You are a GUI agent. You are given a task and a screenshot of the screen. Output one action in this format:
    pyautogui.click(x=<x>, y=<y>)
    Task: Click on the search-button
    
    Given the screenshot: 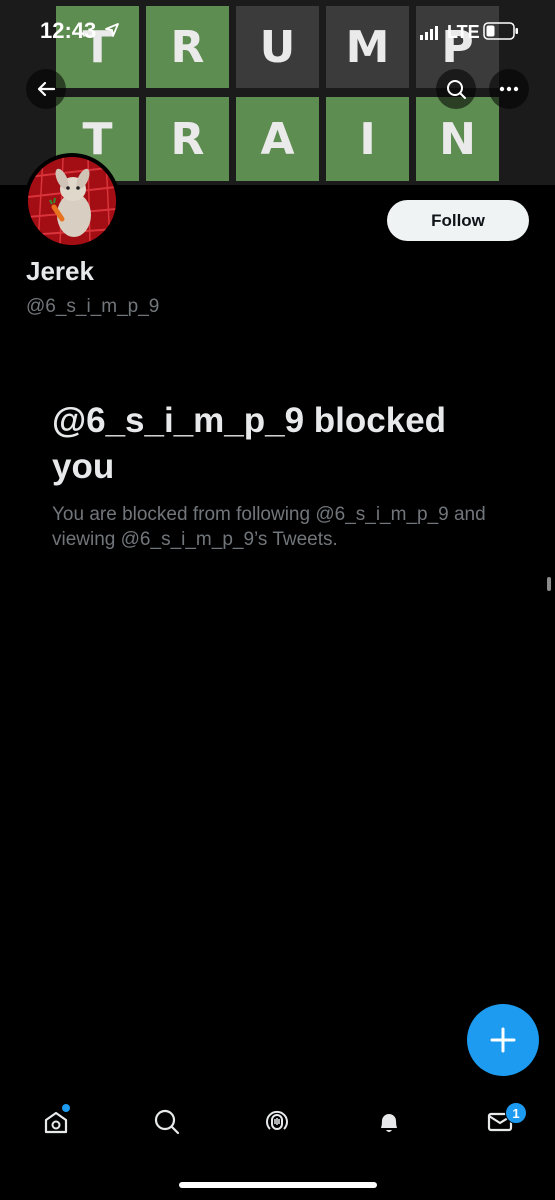 What is the action you would take?
    pyautogui.click(x=456, y=89)
    